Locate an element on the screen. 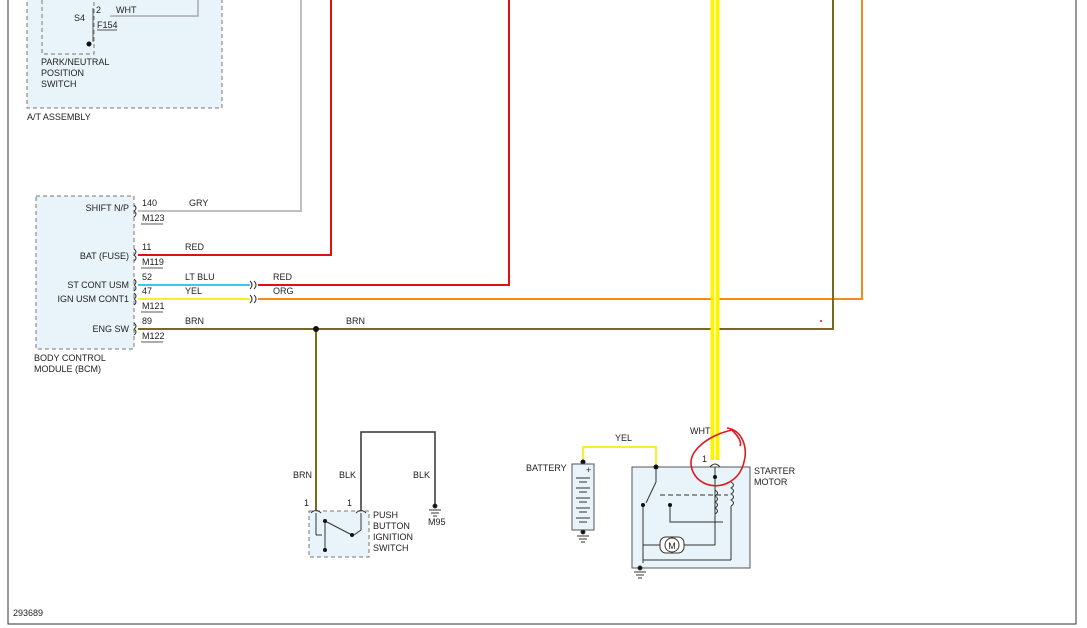  pnp-terminal: S4 is located at coordinates (79, 18).